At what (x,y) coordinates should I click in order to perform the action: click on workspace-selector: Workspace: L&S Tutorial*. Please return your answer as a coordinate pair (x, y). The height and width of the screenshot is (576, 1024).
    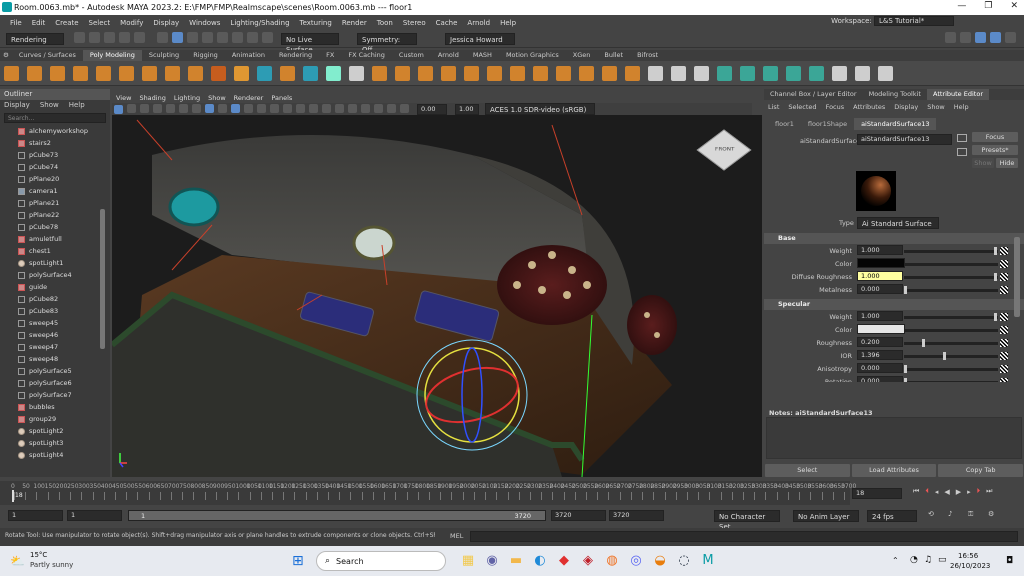
    Looking at the image, I should click on (892, 21).